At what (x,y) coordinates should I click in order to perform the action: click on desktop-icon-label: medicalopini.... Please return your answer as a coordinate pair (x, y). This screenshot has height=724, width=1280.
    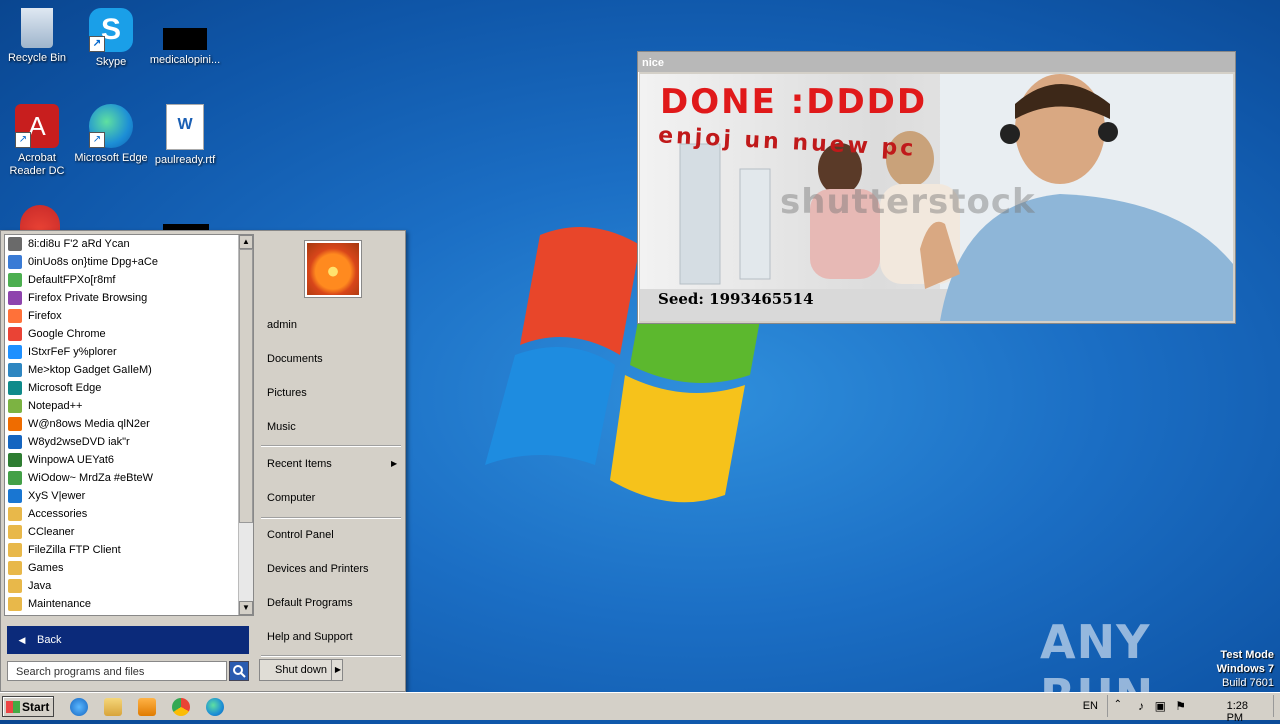
    Looking at the image, I should click on (185, 60).